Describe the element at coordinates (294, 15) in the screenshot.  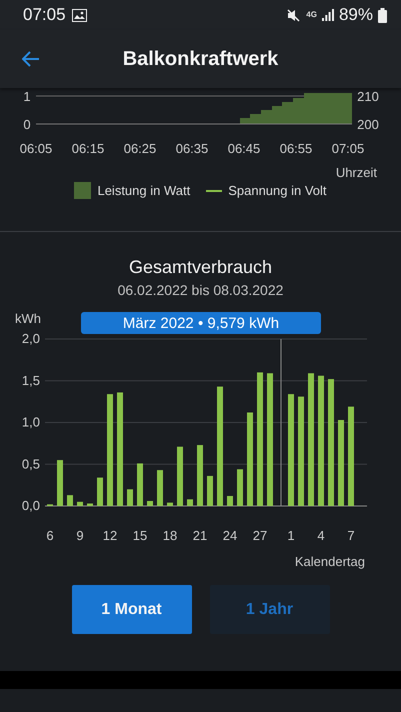
I see `mute-icon` at that location.